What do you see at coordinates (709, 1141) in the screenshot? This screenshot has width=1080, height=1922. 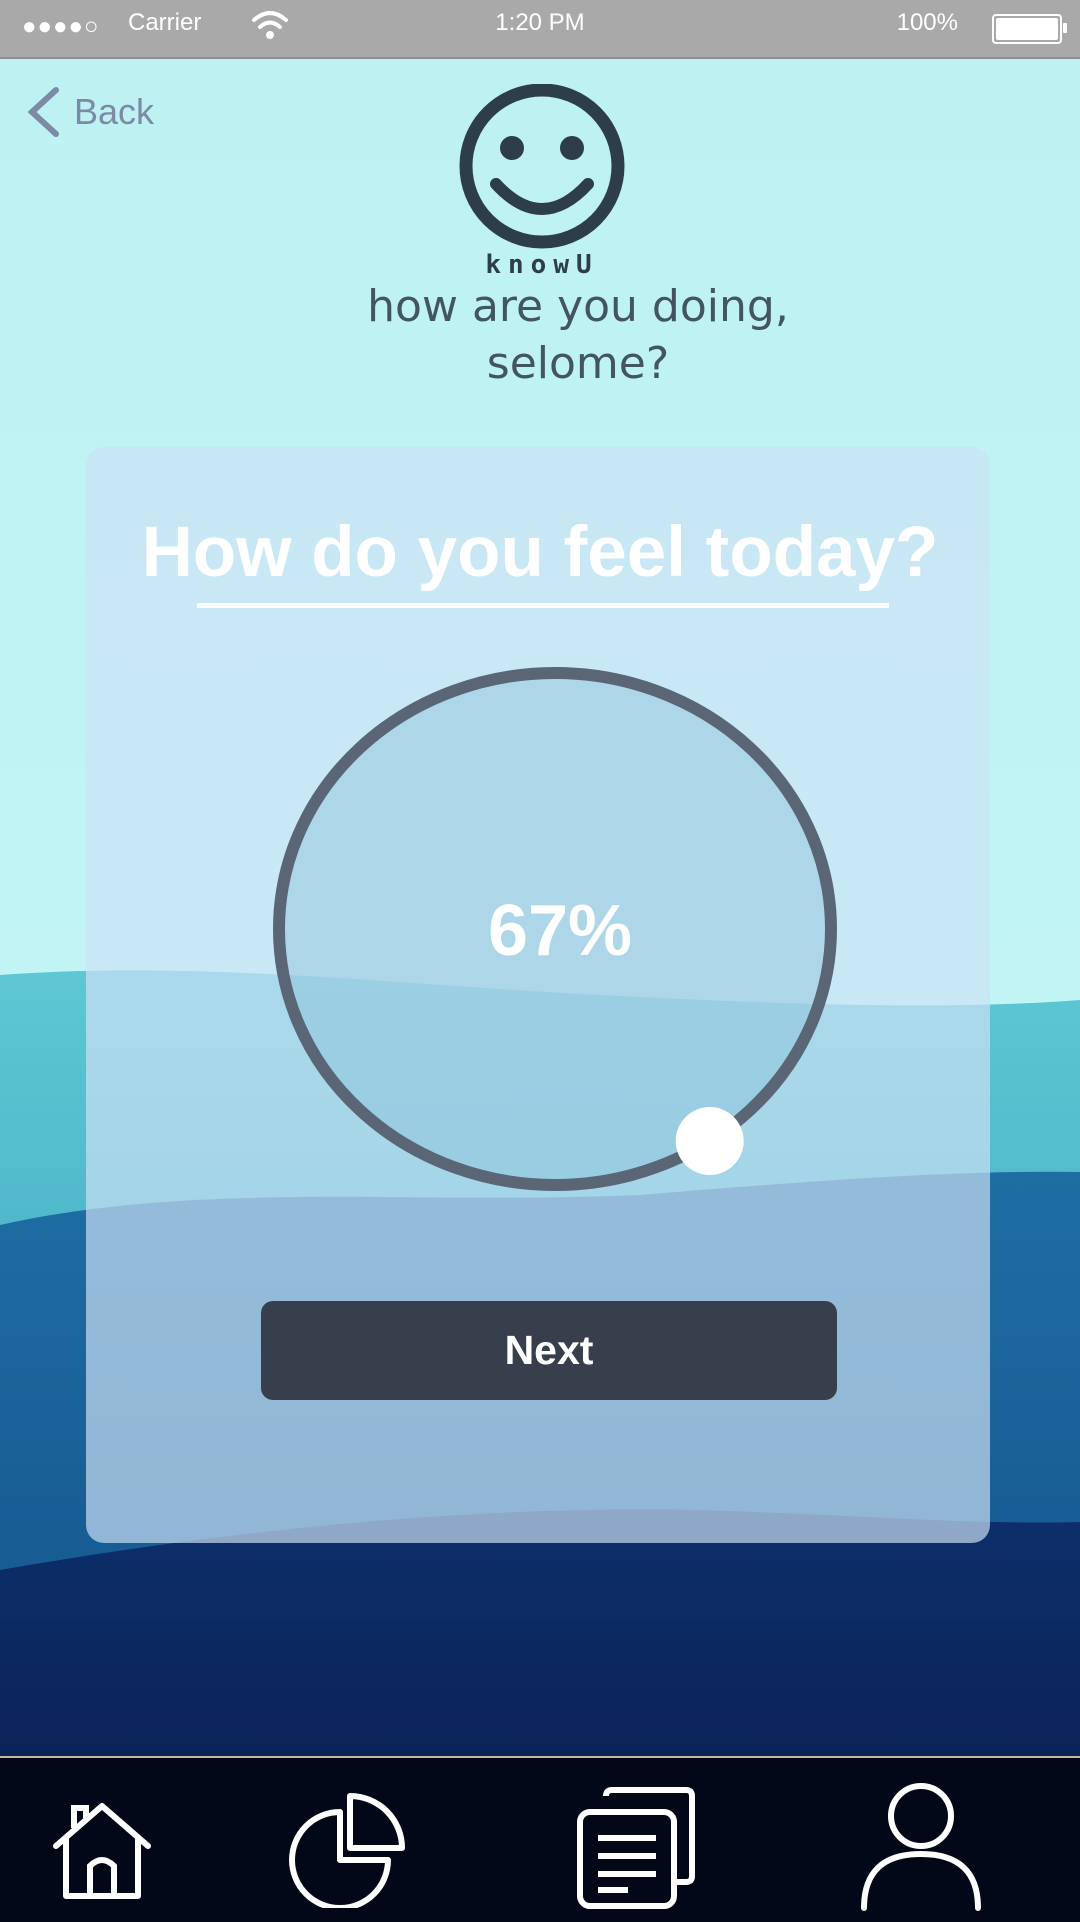 I see `dial-handle` at bounding box center [709, 1141].